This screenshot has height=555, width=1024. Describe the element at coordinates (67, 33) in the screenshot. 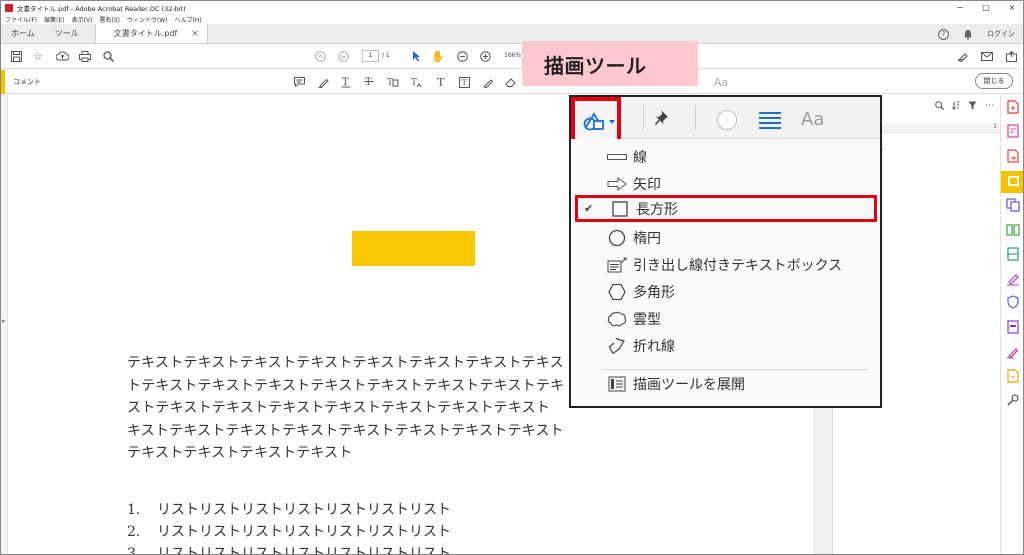

I see `tab-tools: ツール` at that location.